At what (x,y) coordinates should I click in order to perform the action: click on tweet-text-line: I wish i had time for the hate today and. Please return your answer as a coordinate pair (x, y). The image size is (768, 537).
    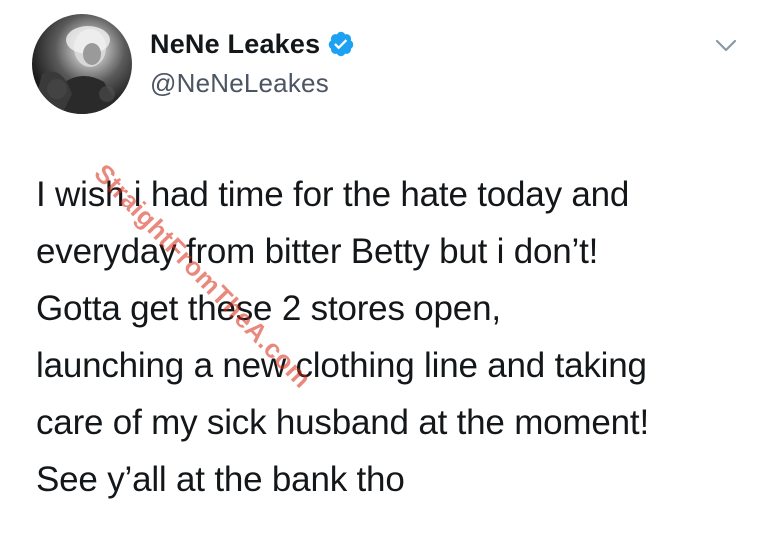
    Looking at the image, I should click on (333, 194).